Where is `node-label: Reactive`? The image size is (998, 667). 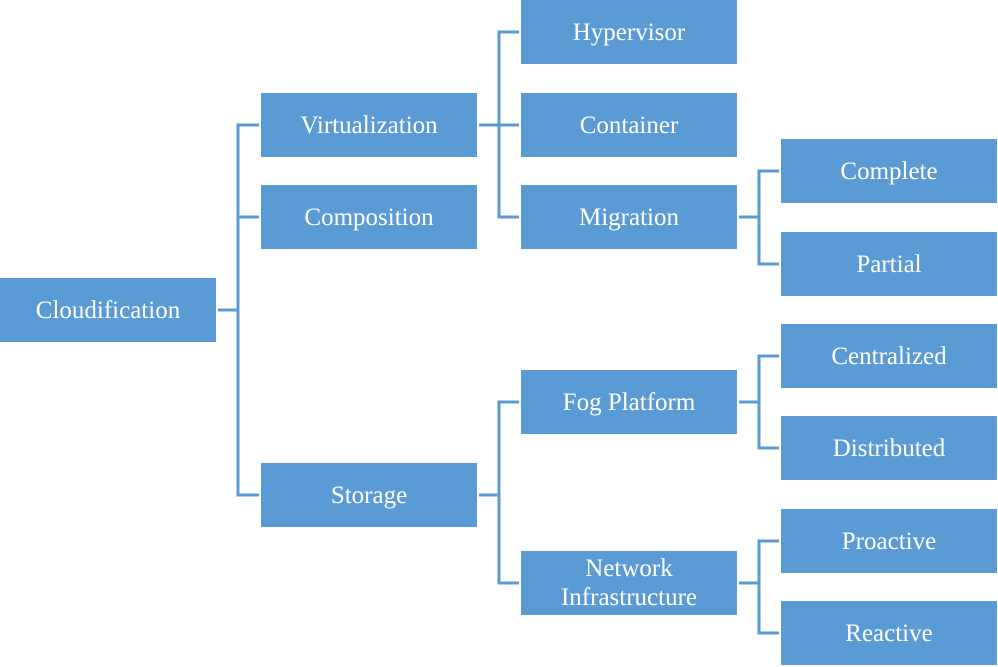 node-label: Reactive is located at coordinates (889, 633).